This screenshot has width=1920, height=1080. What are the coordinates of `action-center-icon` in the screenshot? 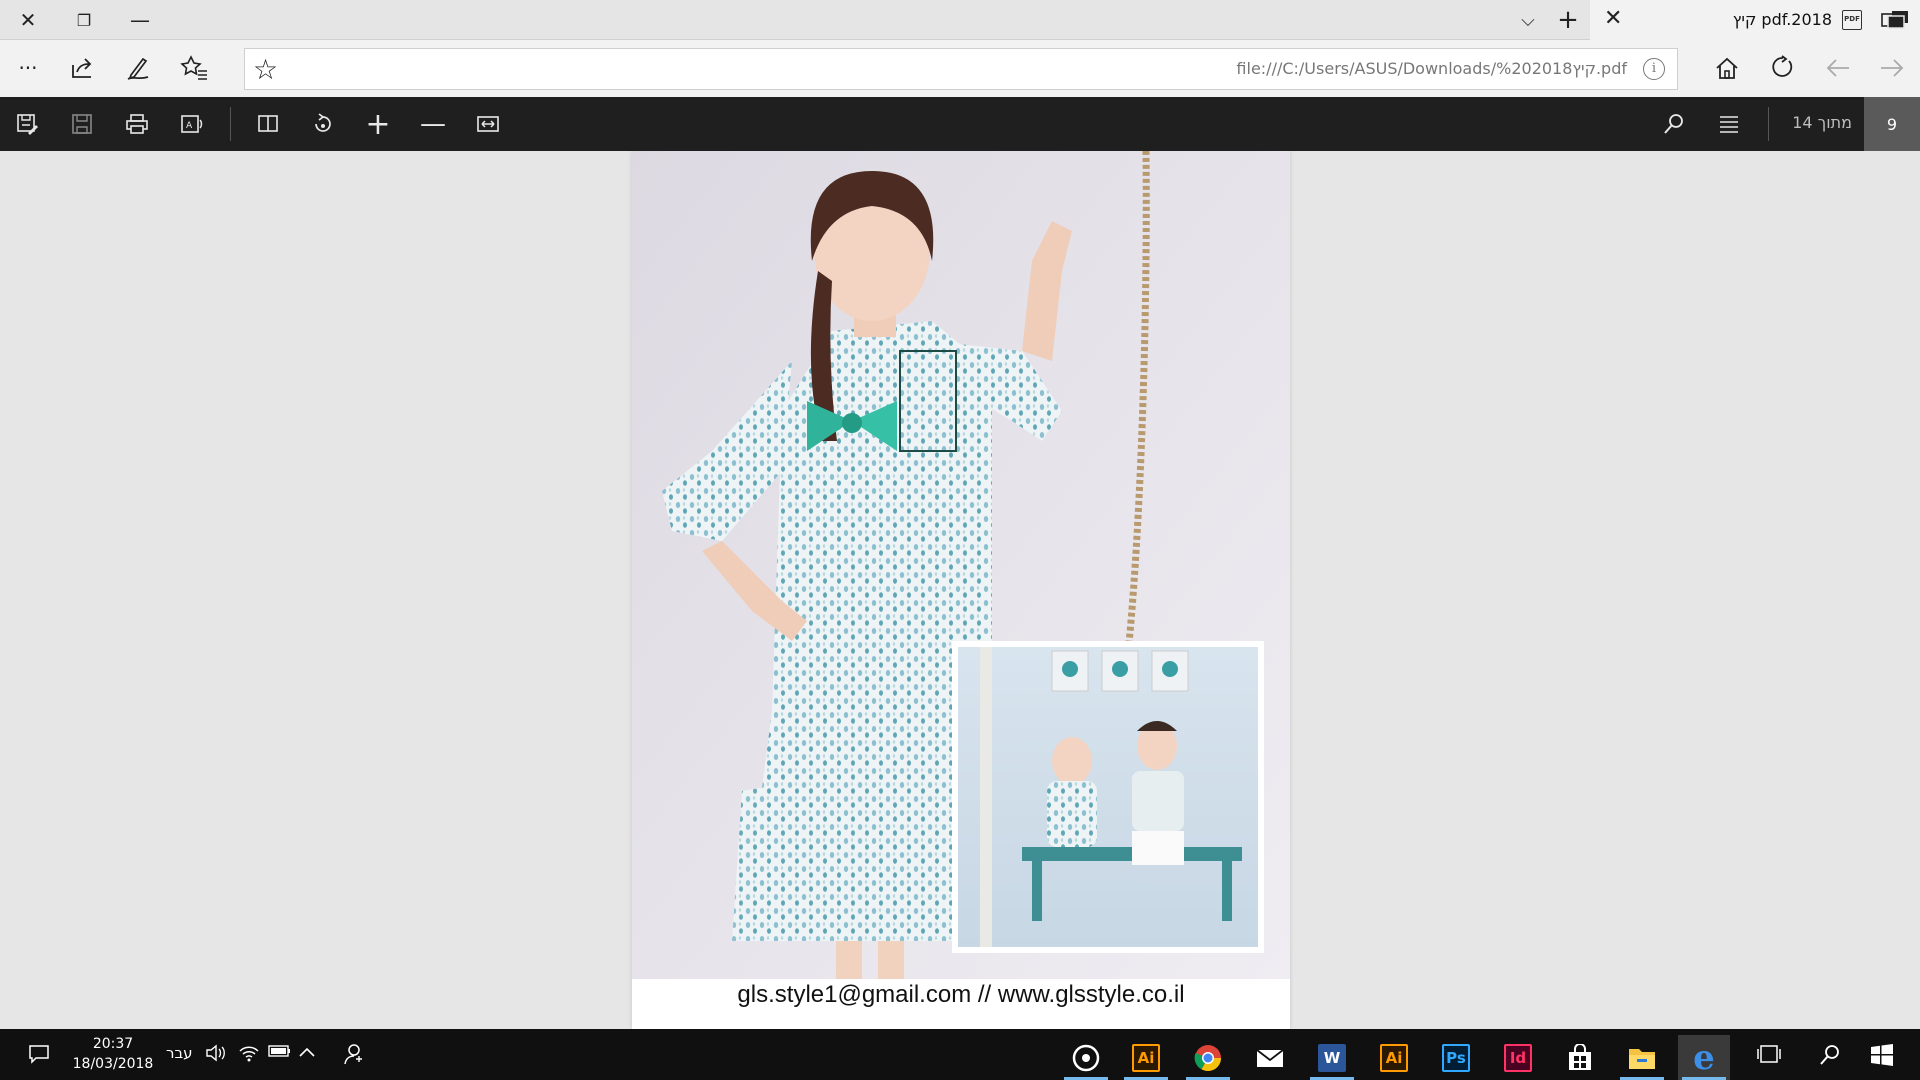 It's located at (39, 1056).